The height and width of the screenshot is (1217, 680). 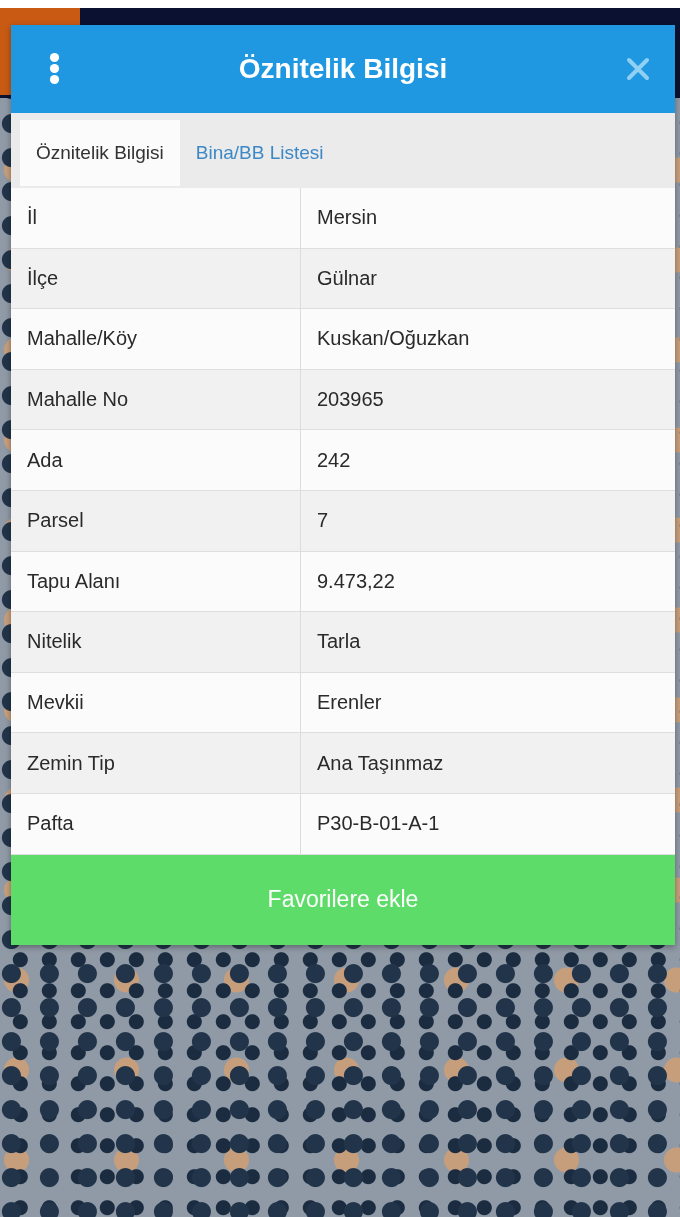 I want to click on attribute-value-cell-text: Kuskan/Oğuzkan, so click(x=393, y=339).